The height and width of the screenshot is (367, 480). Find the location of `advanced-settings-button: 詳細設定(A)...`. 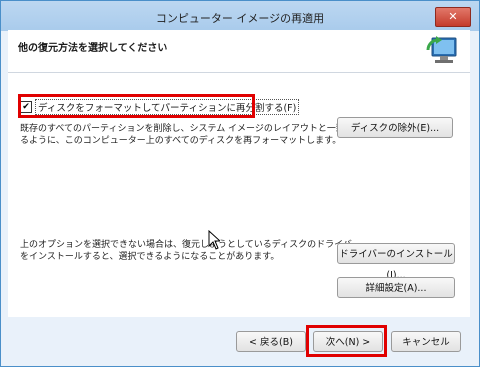

advanced-settings-button: 詳細設定(A)... is located at coordinates (396, 287).